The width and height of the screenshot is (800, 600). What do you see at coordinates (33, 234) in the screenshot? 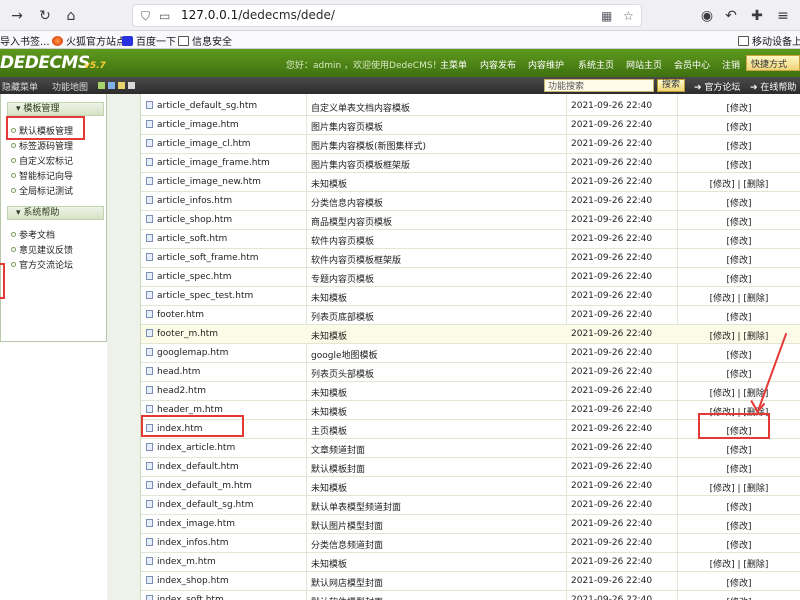
I see `sidebar-item-docs: 参考文档` at bounding box center [33, 234].